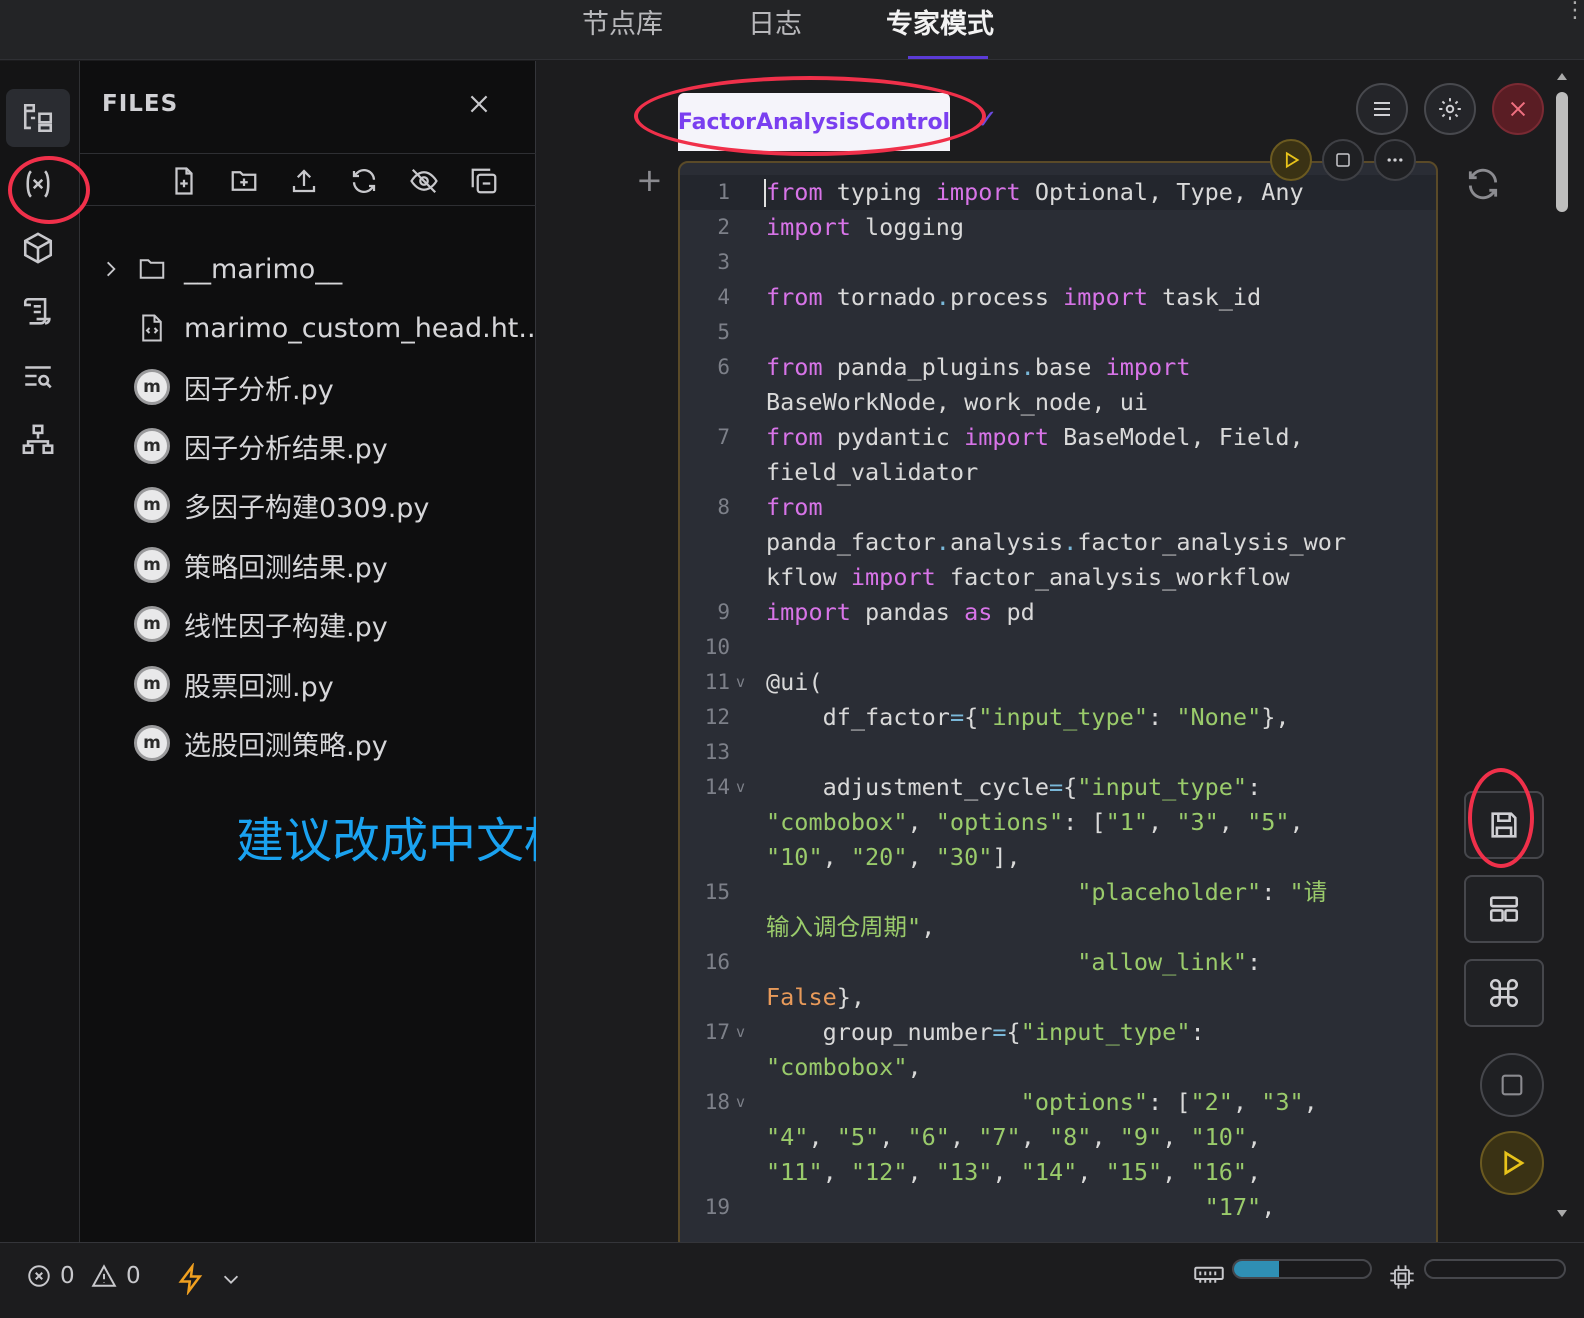 The image size is (1584, 1318). I want to click on code-line: 2 import logging, so click(841, 227).